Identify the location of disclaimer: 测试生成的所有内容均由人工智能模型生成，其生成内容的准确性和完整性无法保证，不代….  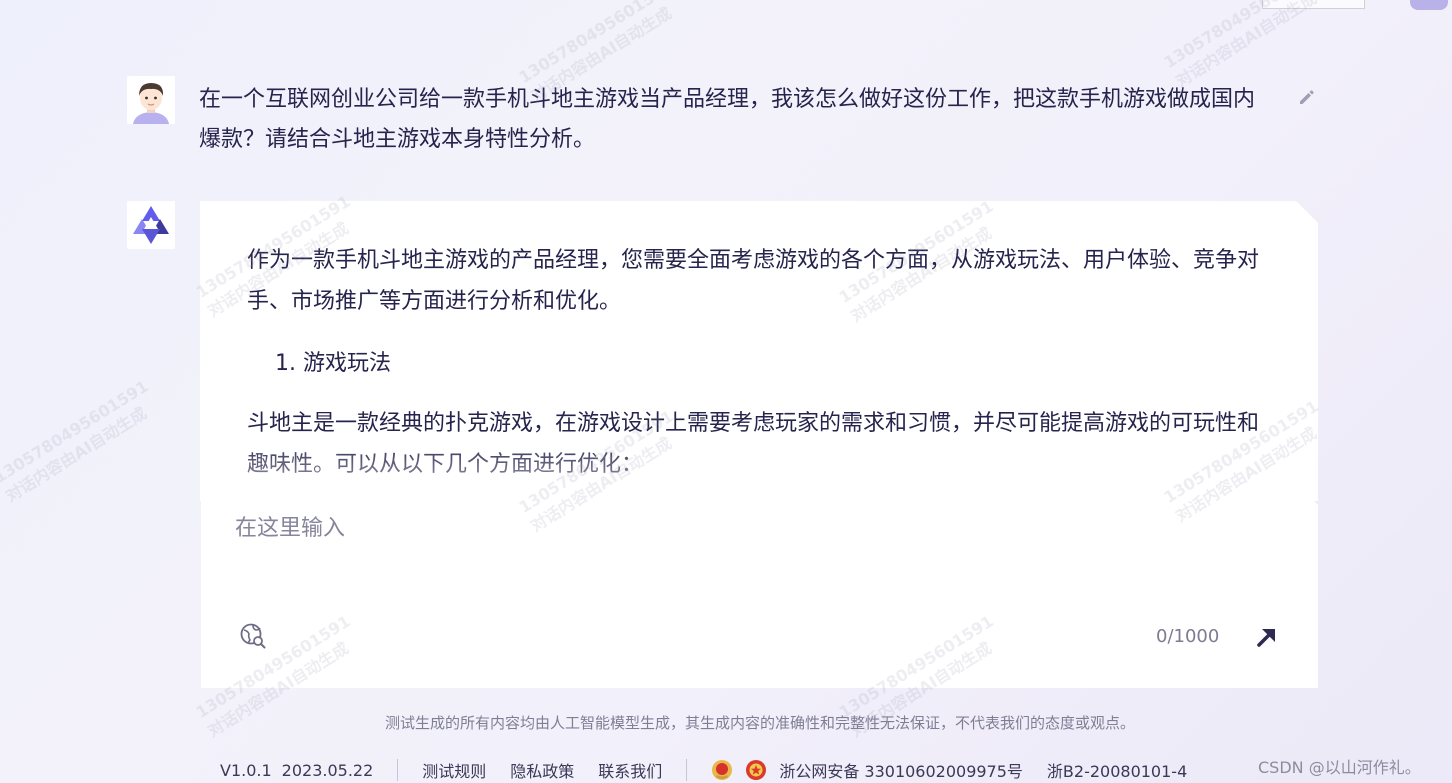
(759, 723).